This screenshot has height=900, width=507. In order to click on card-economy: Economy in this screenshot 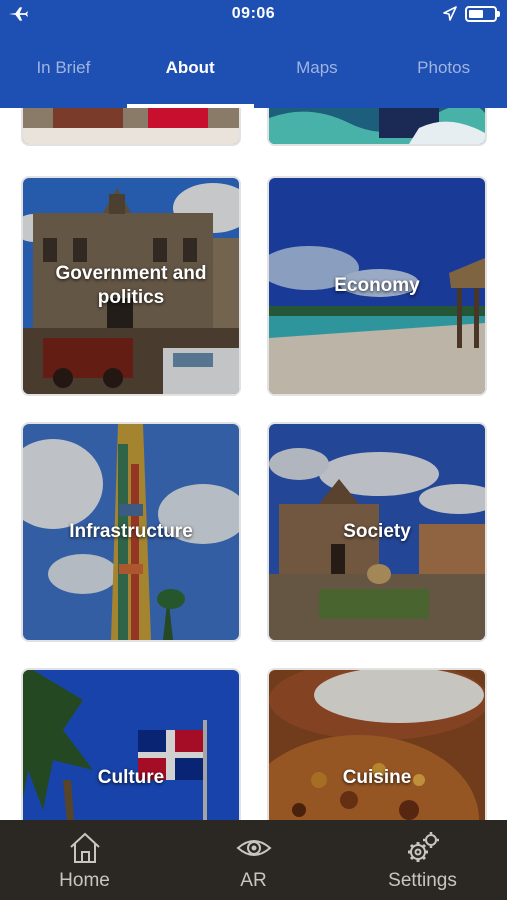, I will do `click(377, 286)`.